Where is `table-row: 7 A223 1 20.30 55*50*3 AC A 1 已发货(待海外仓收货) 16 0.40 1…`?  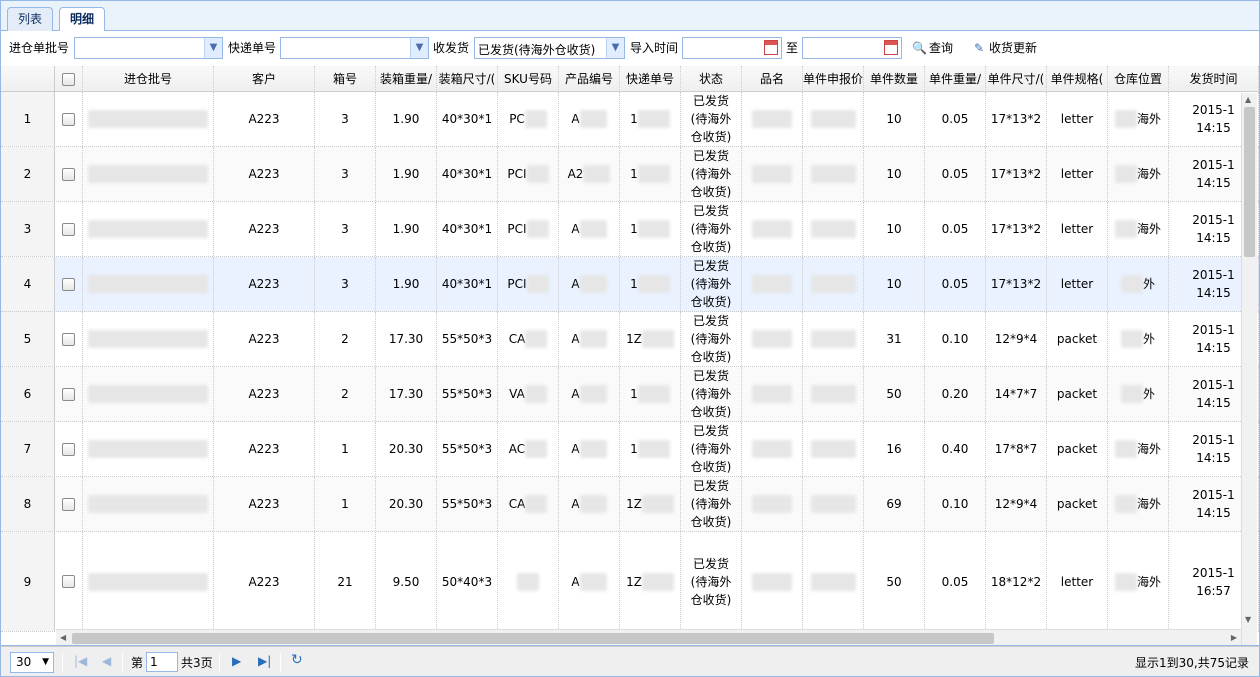
table-row: 7 A223 1 20.30 55*50*3 AC A 1 已发货(待海外仓收货) 16 0.40 1… is located at coordinates (630, 449).